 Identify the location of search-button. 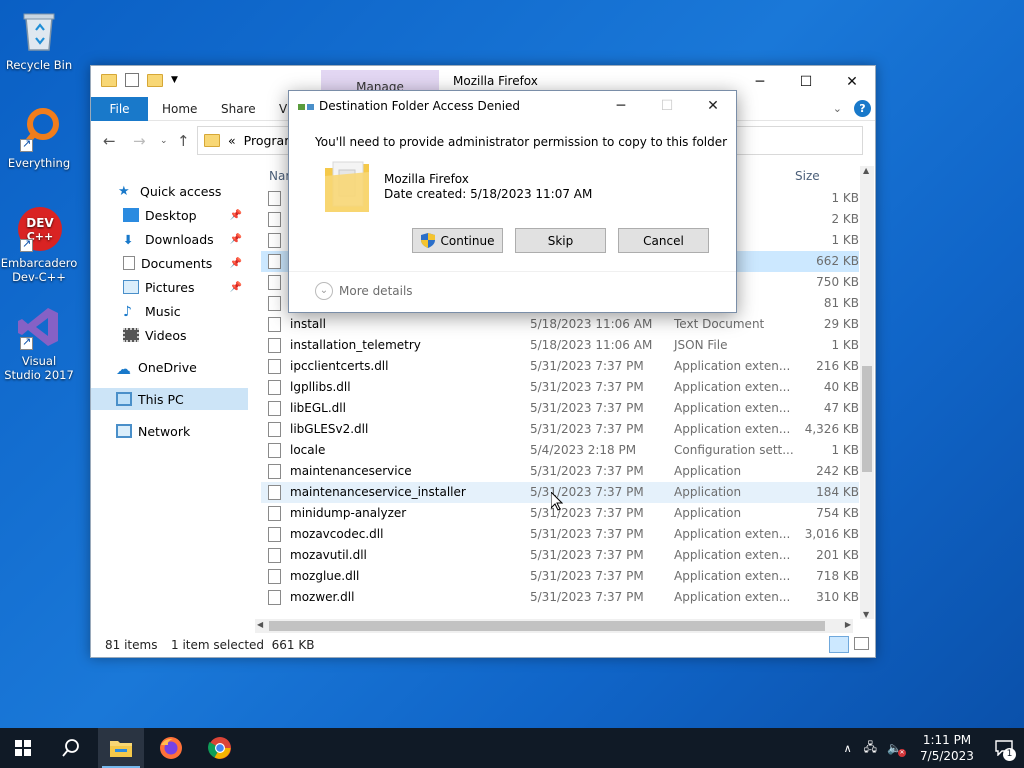
(71, 748).